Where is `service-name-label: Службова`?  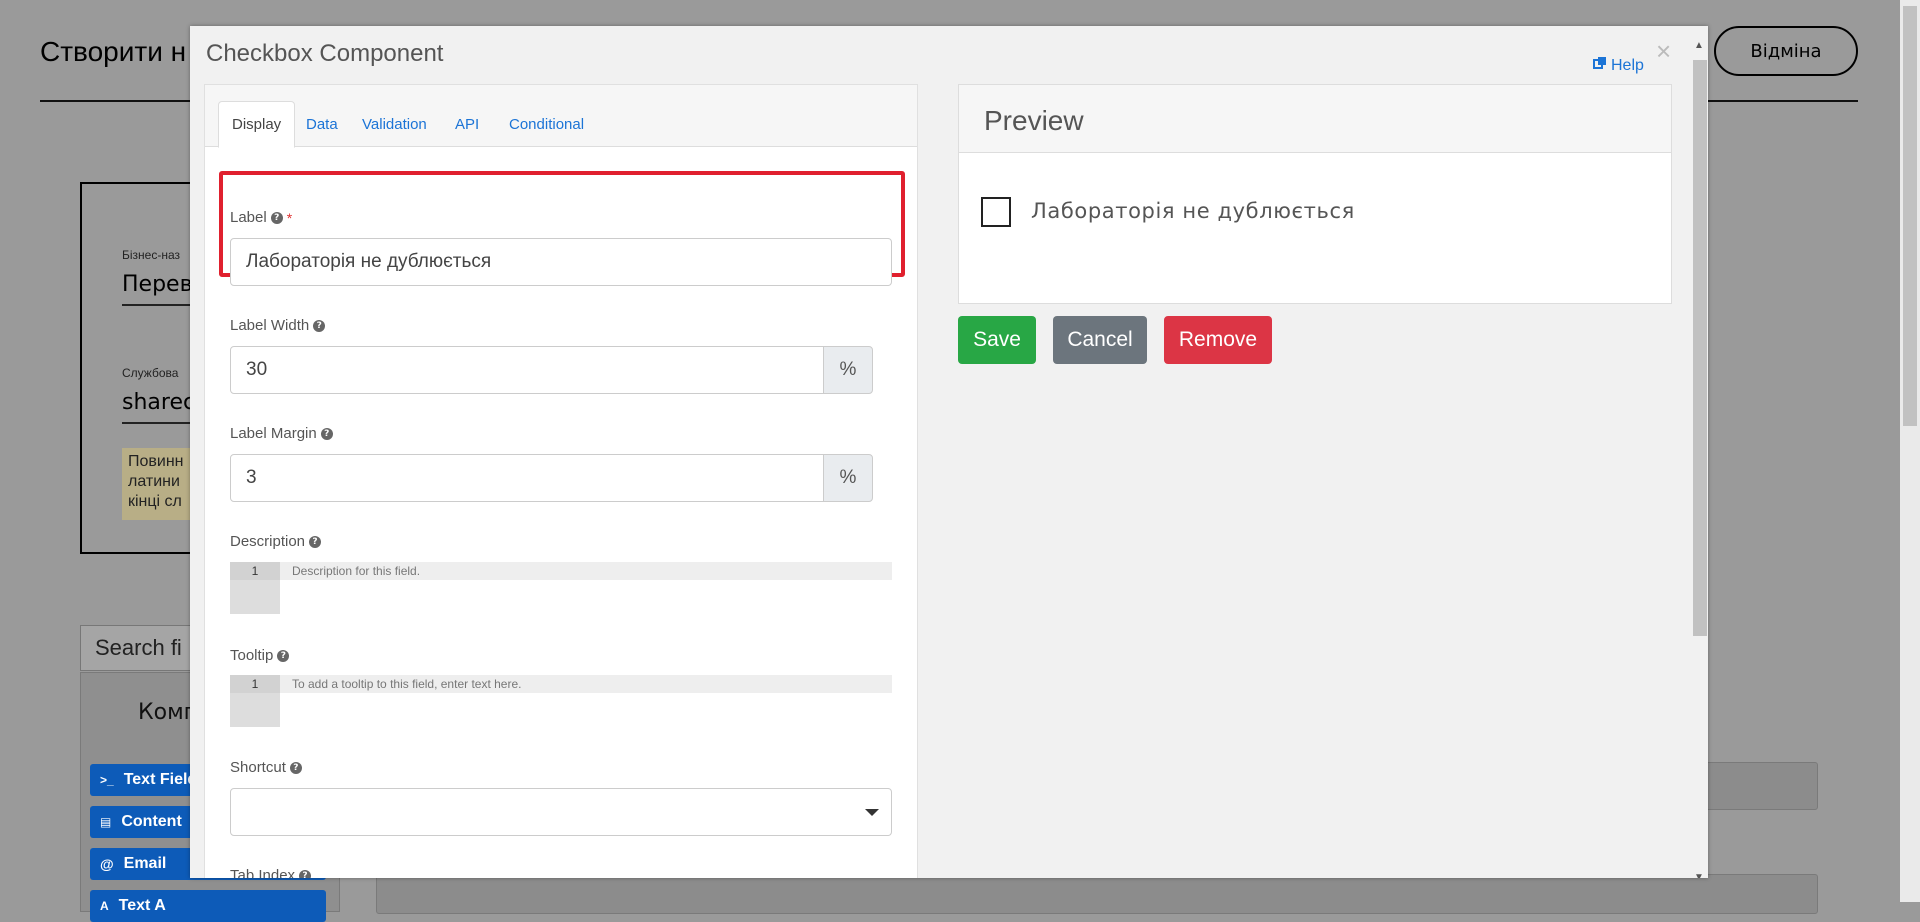 service-name-label: Службова is located at coordinates (150, 373).